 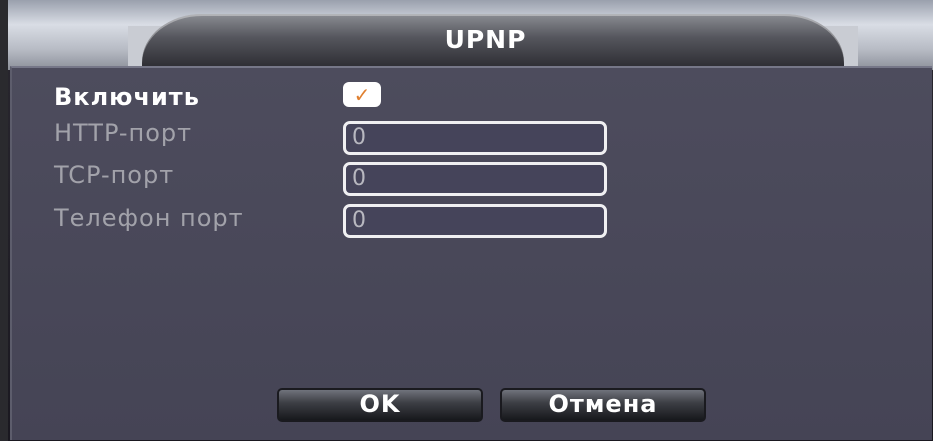 I want to click on enable-label: Включить, so click(x=127, y=97).